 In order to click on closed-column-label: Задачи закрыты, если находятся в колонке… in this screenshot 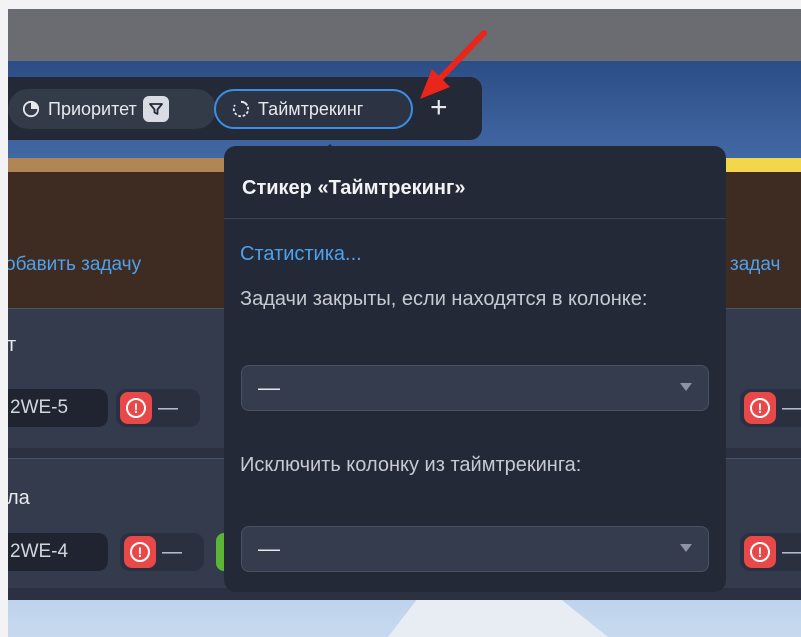, I will do `click(444, 299)`.